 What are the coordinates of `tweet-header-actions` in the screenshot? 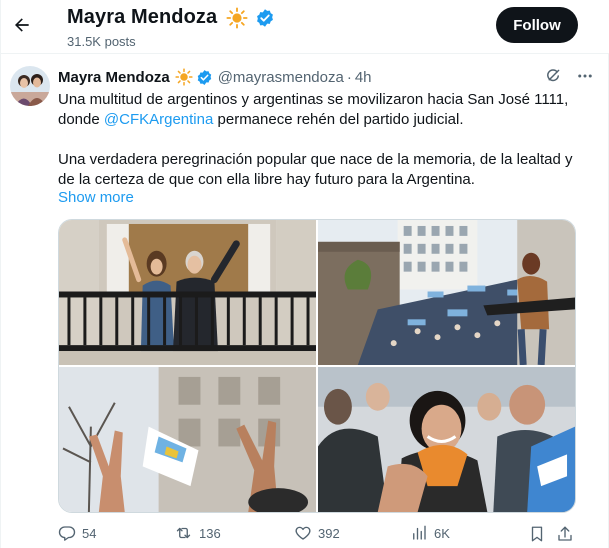 It's located at (569, 76).